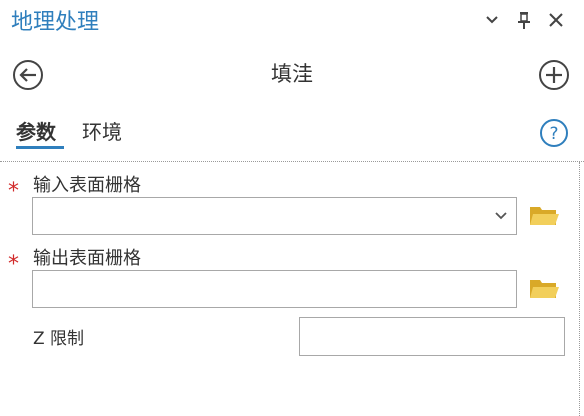  I want to click on output-surface-raster-field, so click(274, 289).